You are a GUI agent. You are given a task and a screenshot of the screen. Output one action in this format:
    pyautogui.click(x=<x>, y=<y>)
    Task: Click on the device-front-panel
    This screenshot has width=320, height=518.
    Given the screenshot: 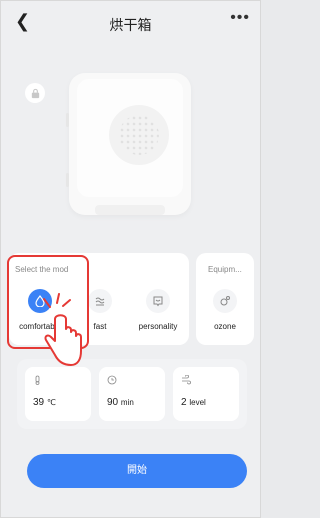 What is the action you would take?
    pyautogui.click(x=130, y=138)
    